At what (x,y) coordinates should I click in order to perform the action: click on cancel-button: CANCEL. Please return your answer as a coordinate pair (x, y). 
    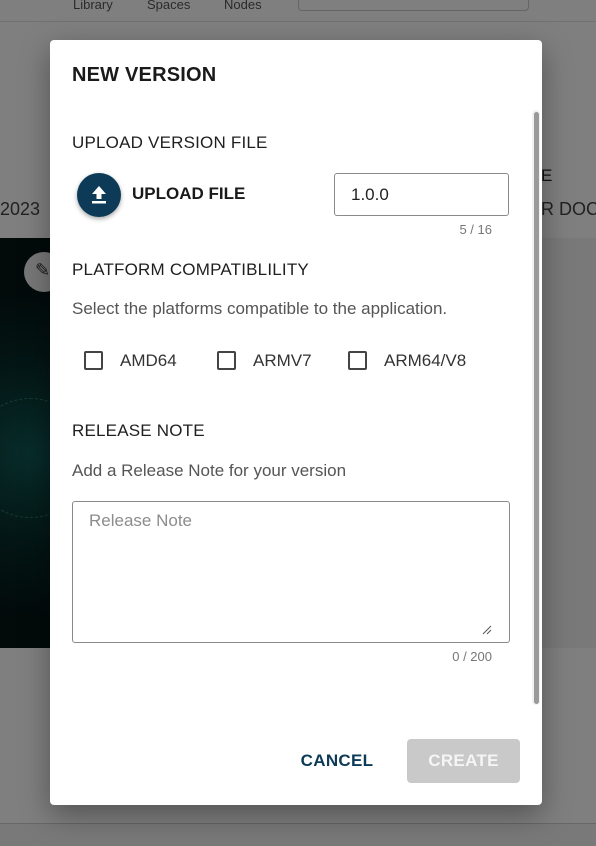
    Looking at the image, I should click on (337, 761).